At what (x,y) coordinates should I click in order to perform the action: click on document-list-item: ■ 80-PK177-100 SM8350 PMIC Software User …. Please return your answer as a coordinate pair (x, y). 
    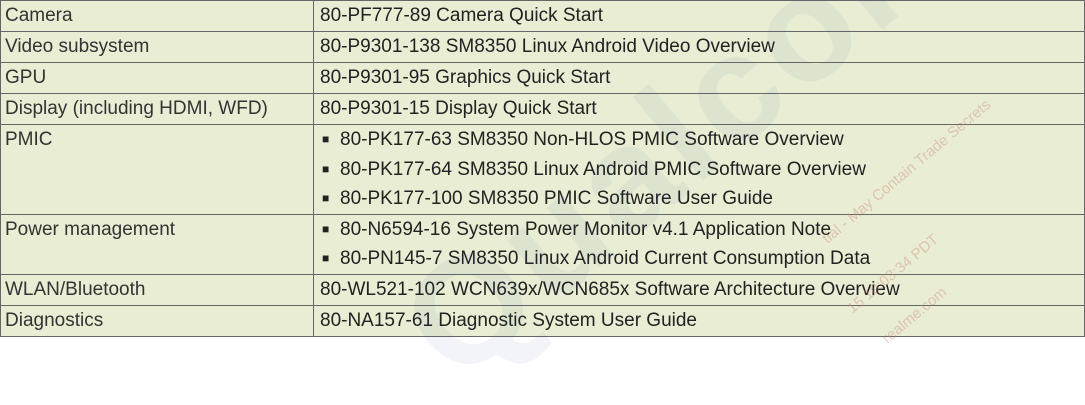
    Looking at the image, I should click on (702, 198).